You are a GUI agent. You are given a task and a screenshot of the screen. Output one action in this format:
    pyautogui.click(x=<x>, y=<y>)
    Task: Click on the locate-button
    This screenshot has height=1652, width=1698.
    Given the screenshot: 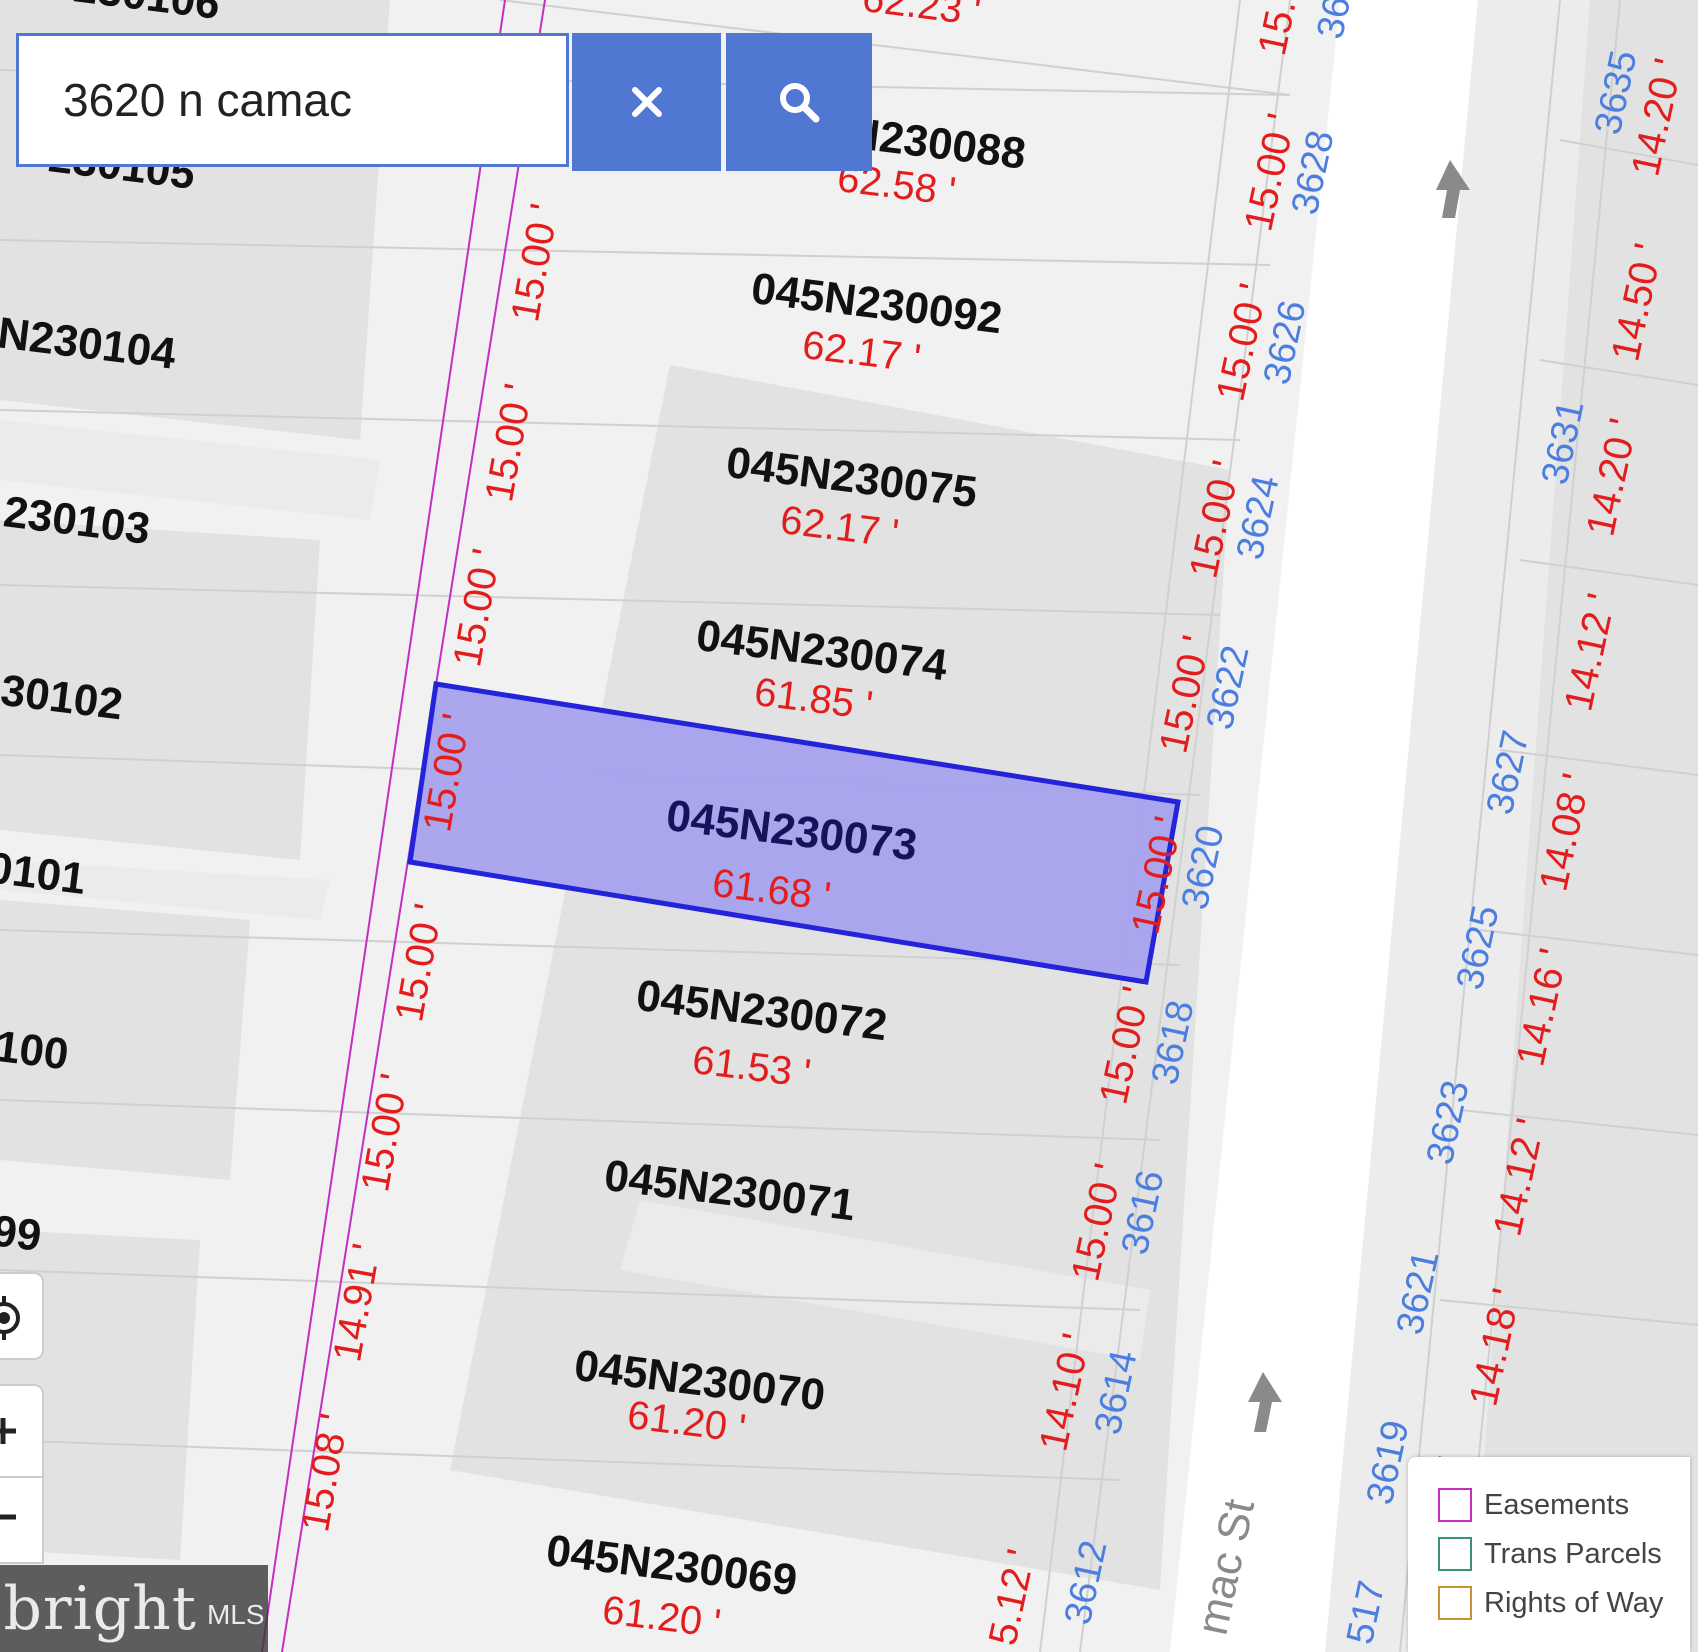 What is the action you would take?
    pyautogui.click(x=22, y=1316)
    